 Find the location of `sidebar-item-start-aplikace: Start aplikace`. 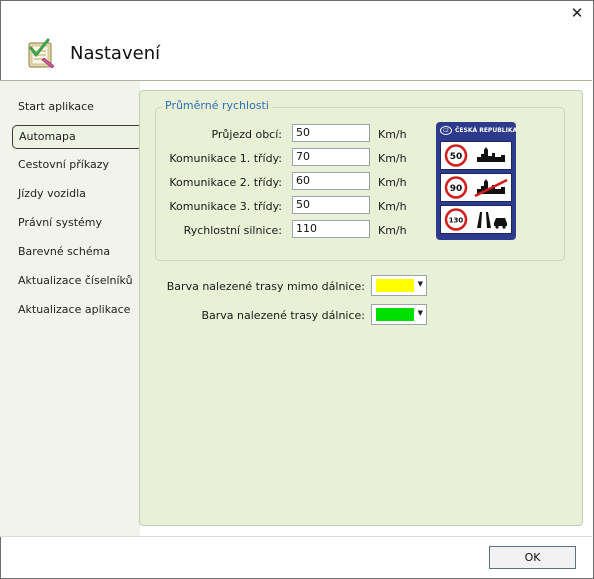

sidebar-item-start-aplikace: Start aplikace is located at coordinates (74, 107).